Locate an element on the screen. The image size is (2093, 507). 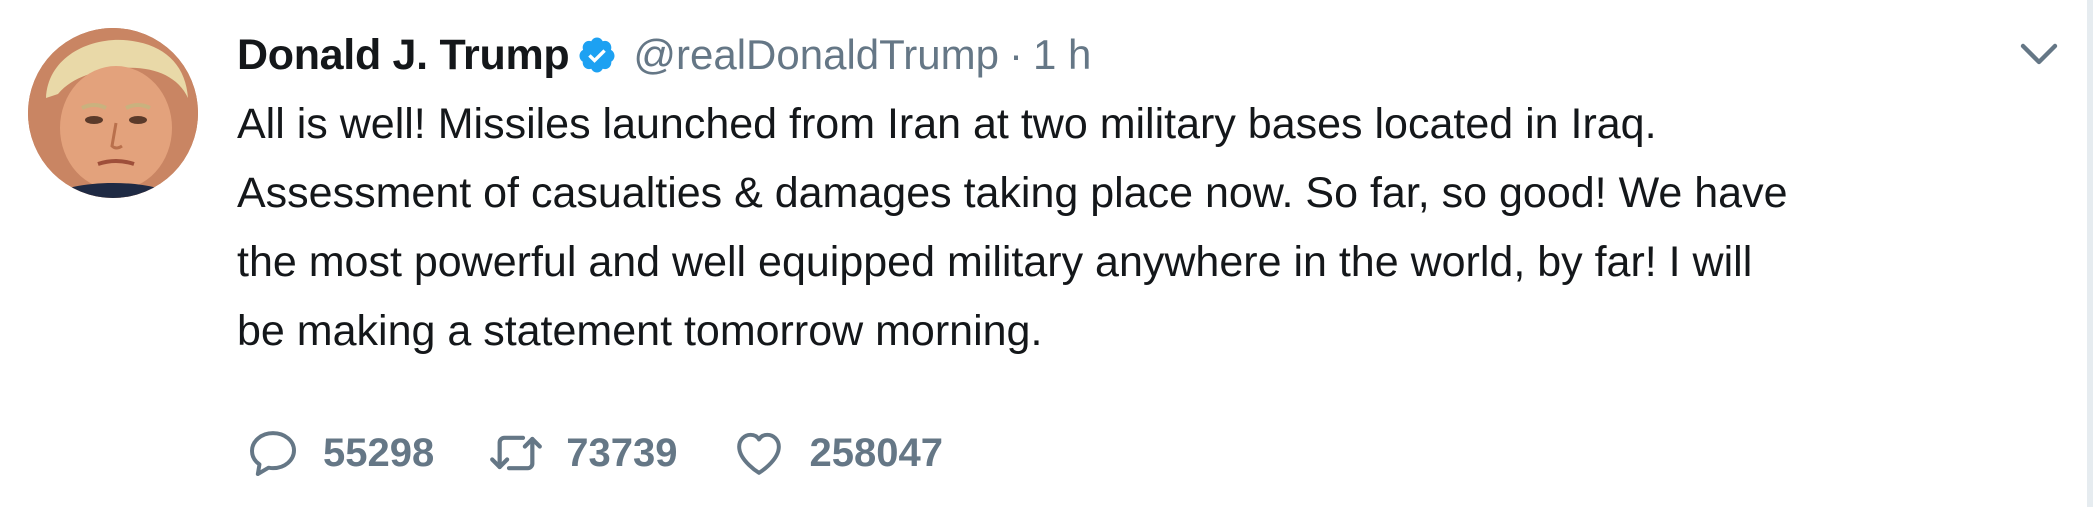
tweet-text-line: be making a statement tomorrow morning. is located at coordinates (640, 331).